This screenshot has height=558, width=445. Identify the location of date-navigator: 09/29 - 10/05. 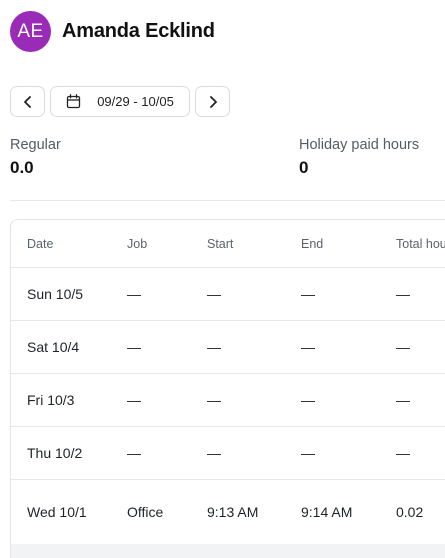
(120, 101).